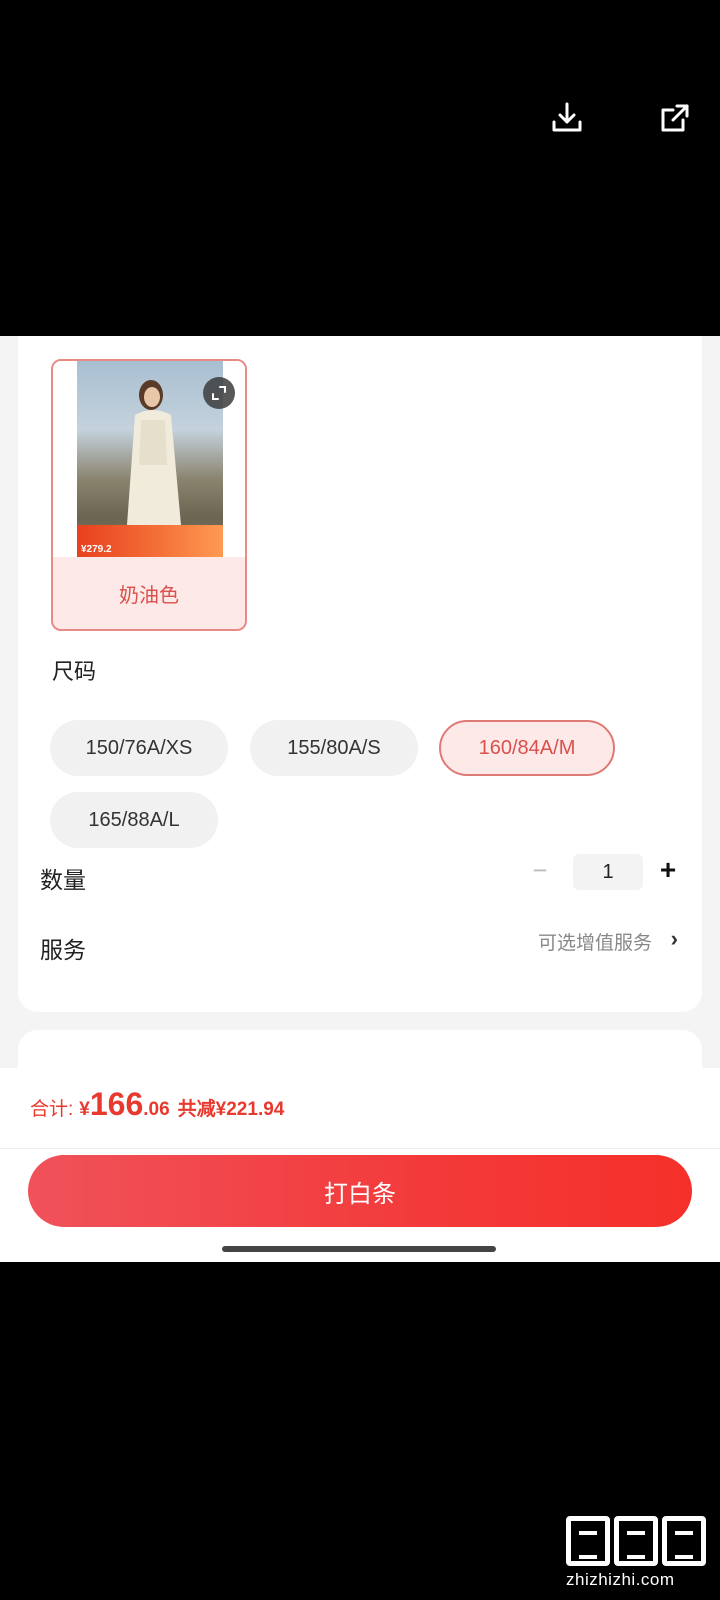 This screenshot has width=720, height=1600. What do you see at coordinates (134, 820) in the screenshot?
I see `size-chip-l: 165/88A/L` at bounding box center [134, 820].